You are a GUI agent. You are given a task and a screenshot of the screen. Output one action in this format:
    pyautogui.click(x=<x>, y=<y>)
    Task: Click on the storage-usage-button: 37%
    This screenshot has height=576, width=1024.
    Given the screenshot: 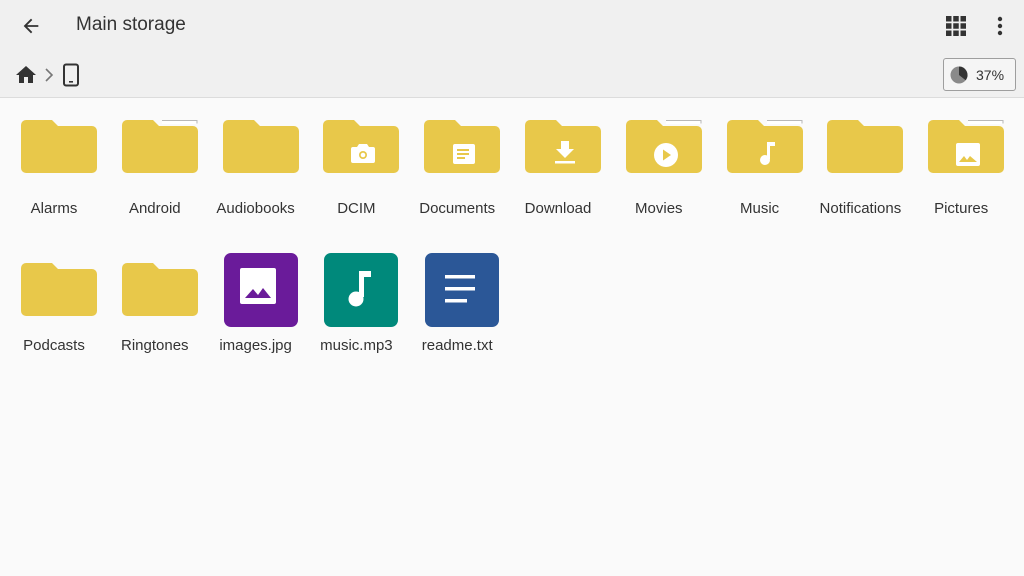 What is the action you would take?
    pyautogui.click(x=979, y=74)
    